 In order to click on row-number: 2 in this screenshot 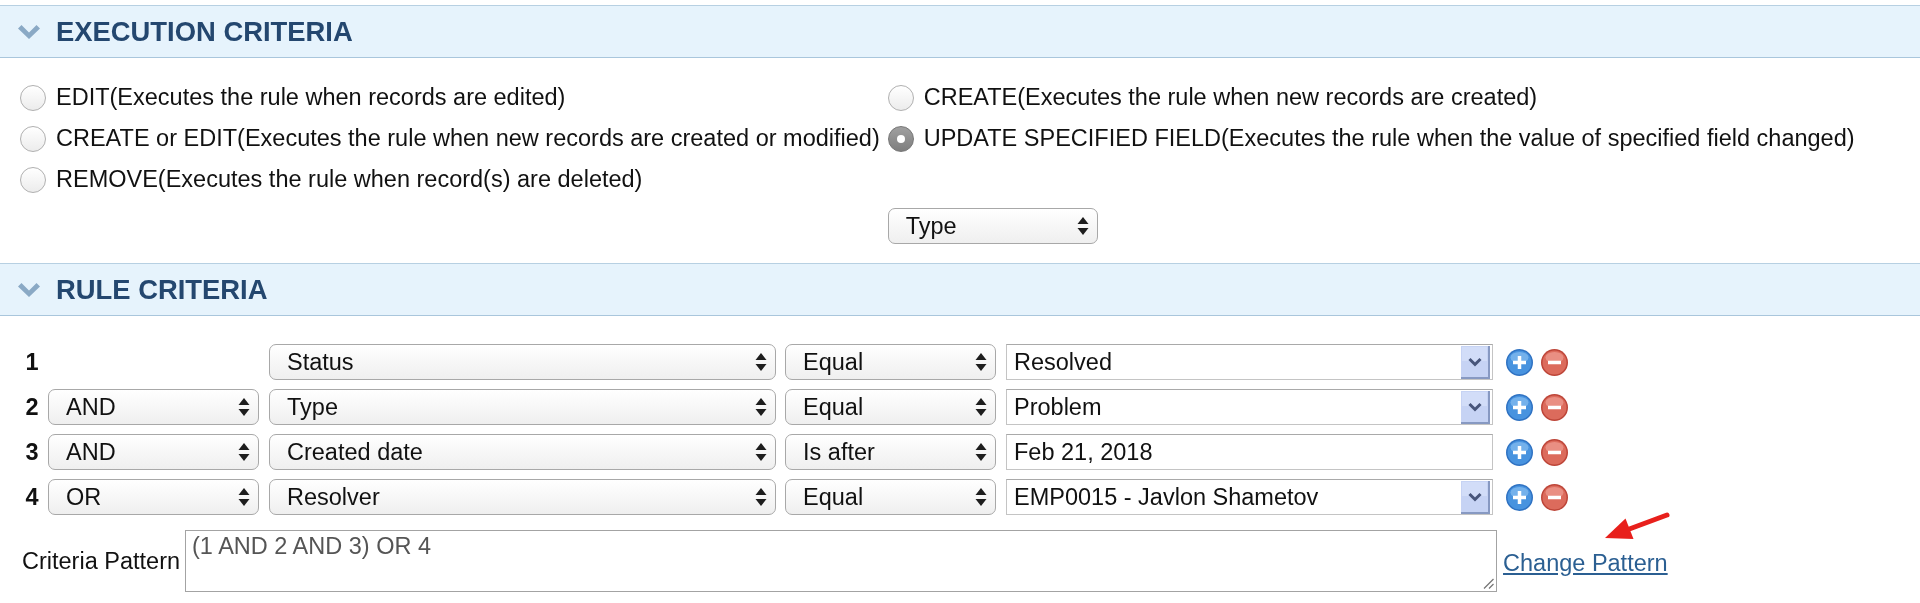, I will do `click(32, 407)`.